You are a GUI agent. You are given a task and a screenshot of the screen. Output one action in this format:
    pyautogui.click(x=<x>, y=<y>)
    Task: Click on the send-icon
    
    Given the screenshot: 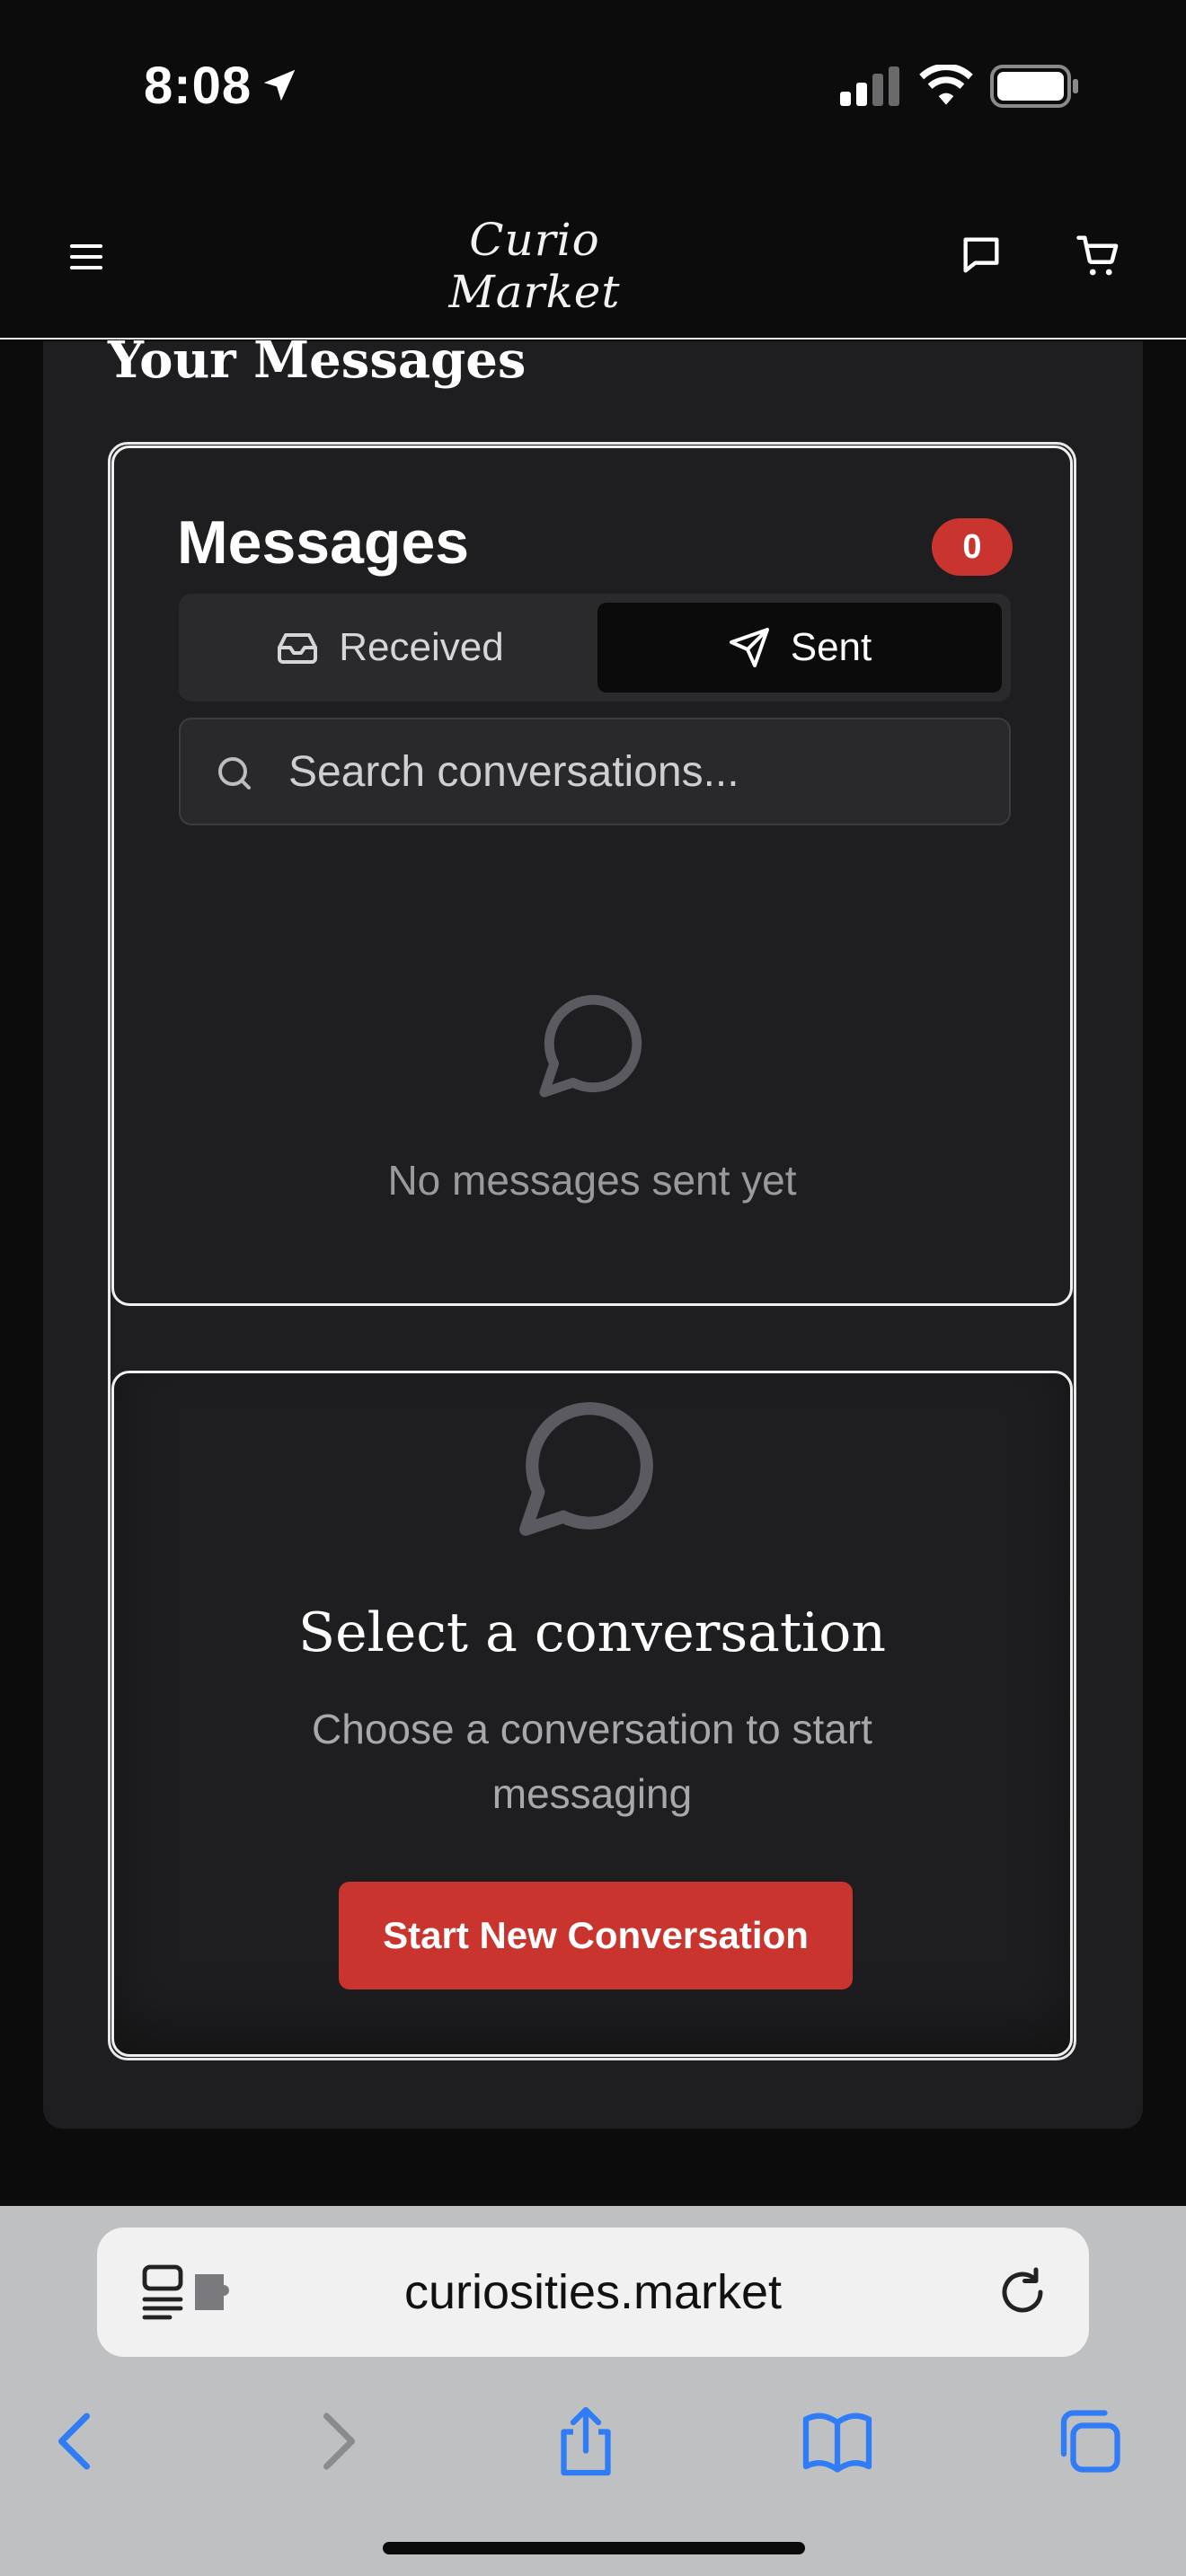 What is the action you would take?
    pyautogui.click(x=749, y=647)
    